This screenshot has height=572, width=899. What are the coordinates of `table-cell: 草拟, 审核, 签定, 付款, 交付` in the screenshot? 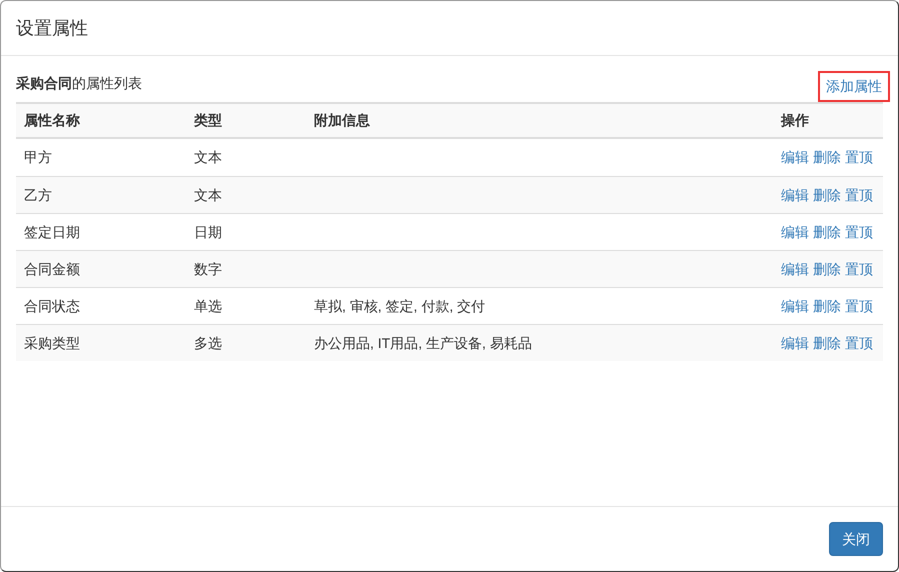 It's located at (400, 306).